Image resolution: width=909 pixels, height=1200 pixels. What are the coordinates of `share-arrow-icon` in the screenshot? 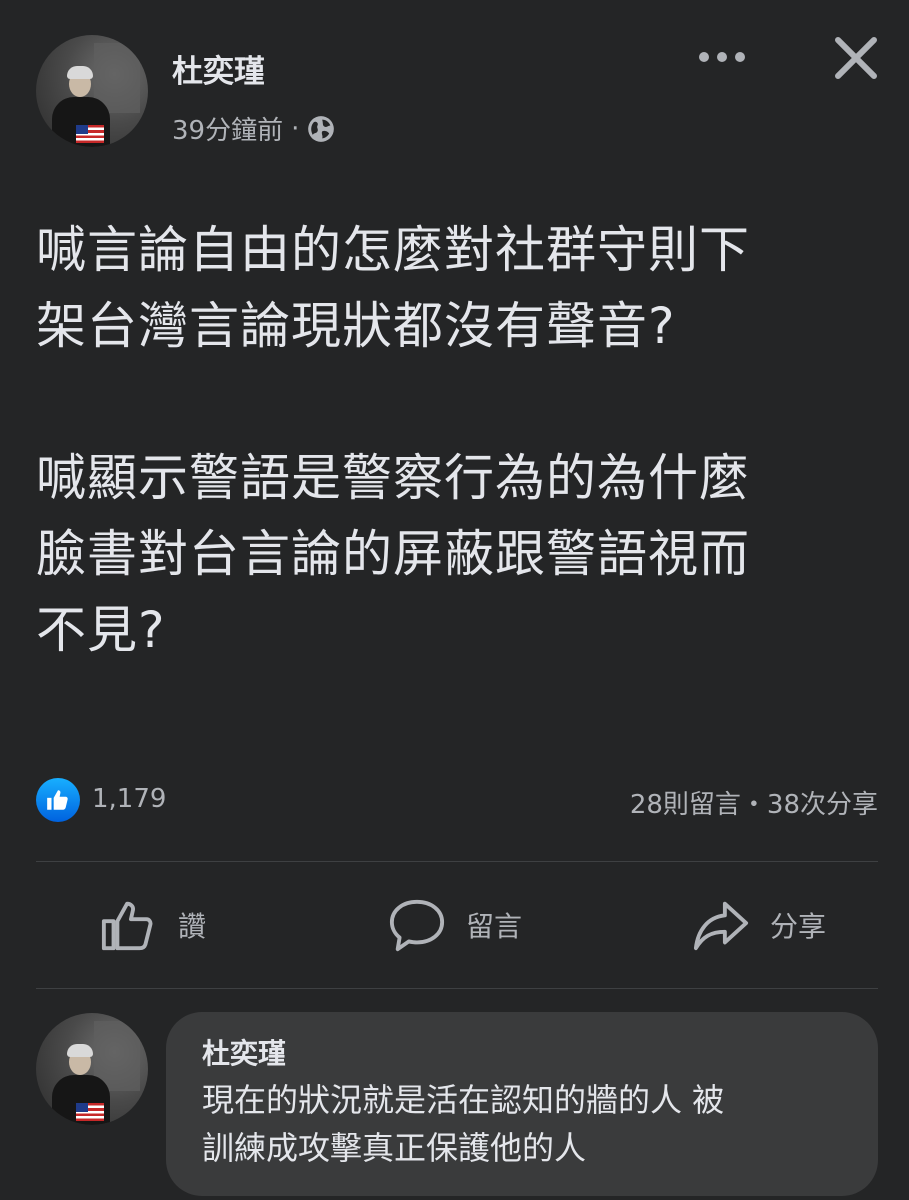 It's located at (721, 926).